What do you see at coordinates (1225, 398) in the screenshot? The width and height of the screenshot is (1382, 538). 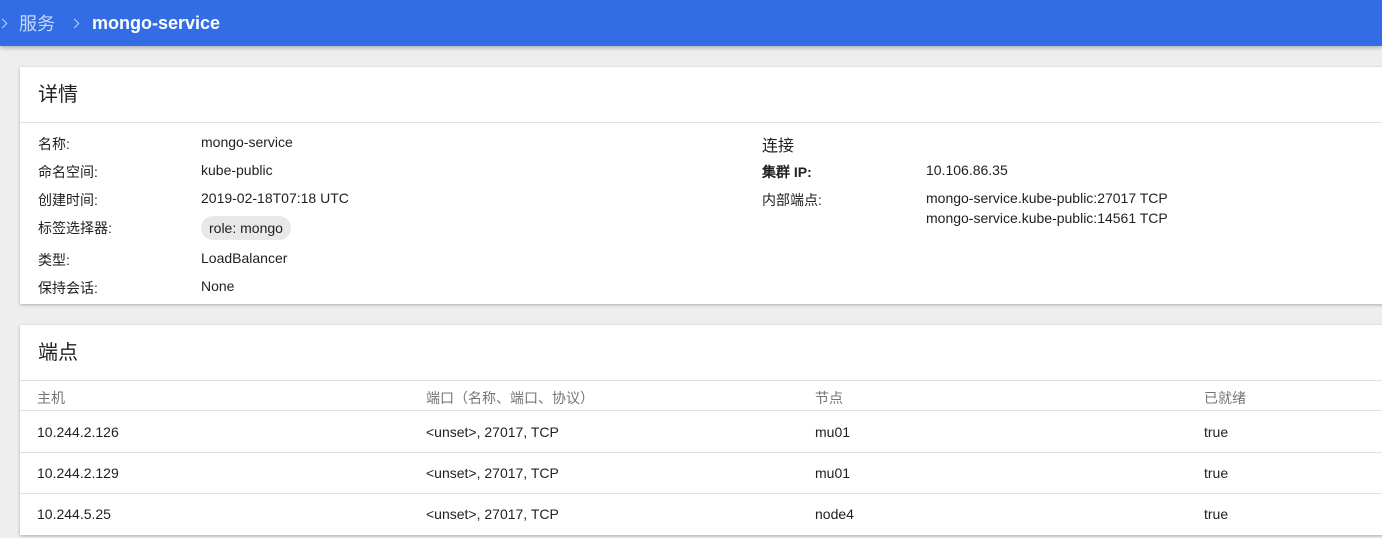 I see `column-header-ready: 已就绪` at bounding box center [1225, 398].